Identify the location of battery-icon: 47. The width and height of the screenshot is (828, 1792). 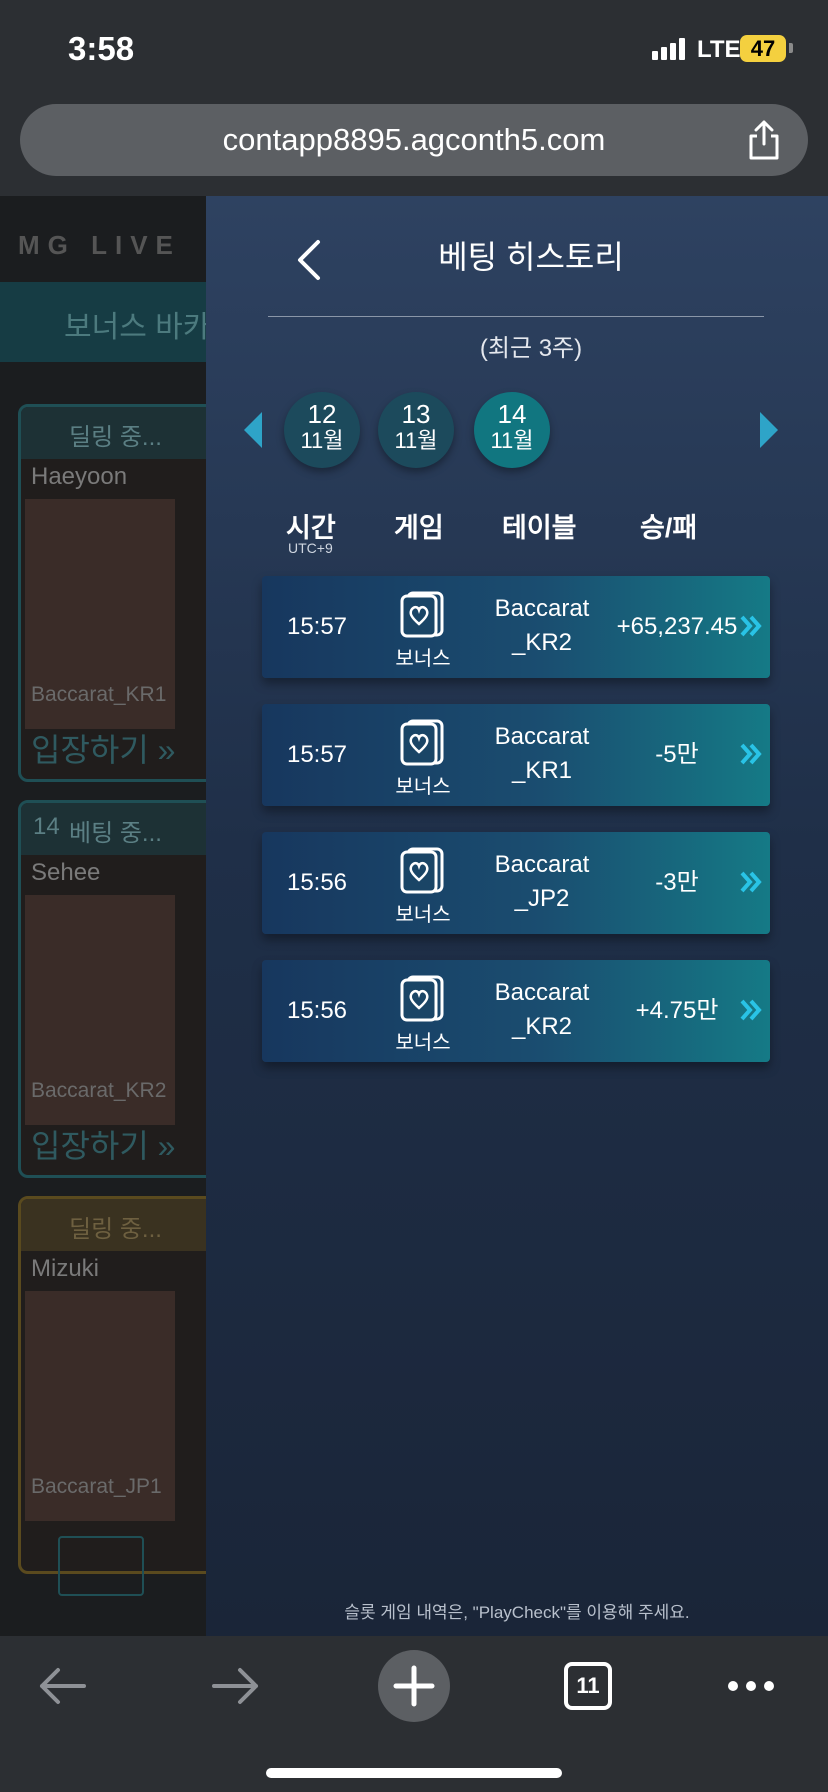
(763, 48).